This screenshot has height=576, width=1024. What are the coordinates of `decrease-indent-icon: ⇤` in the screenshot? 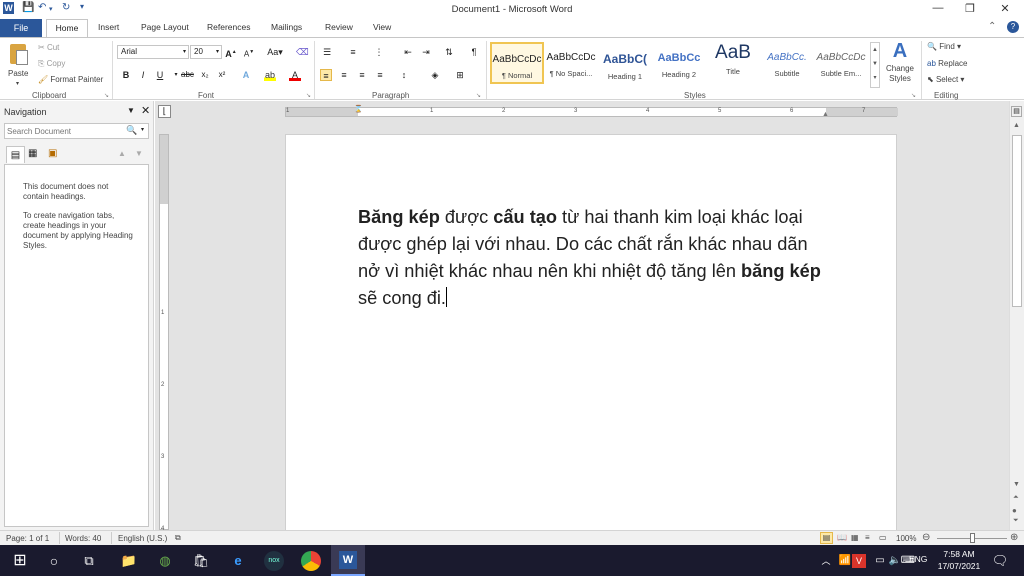 It's located at (408, 52).